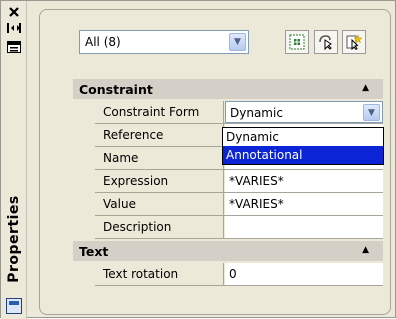 The width and height of the screenshot is (396, 319). What do you see at coordinates (159, 204) in the screenshot?
I see `property-label: Value` at bounding box center [159, 204].